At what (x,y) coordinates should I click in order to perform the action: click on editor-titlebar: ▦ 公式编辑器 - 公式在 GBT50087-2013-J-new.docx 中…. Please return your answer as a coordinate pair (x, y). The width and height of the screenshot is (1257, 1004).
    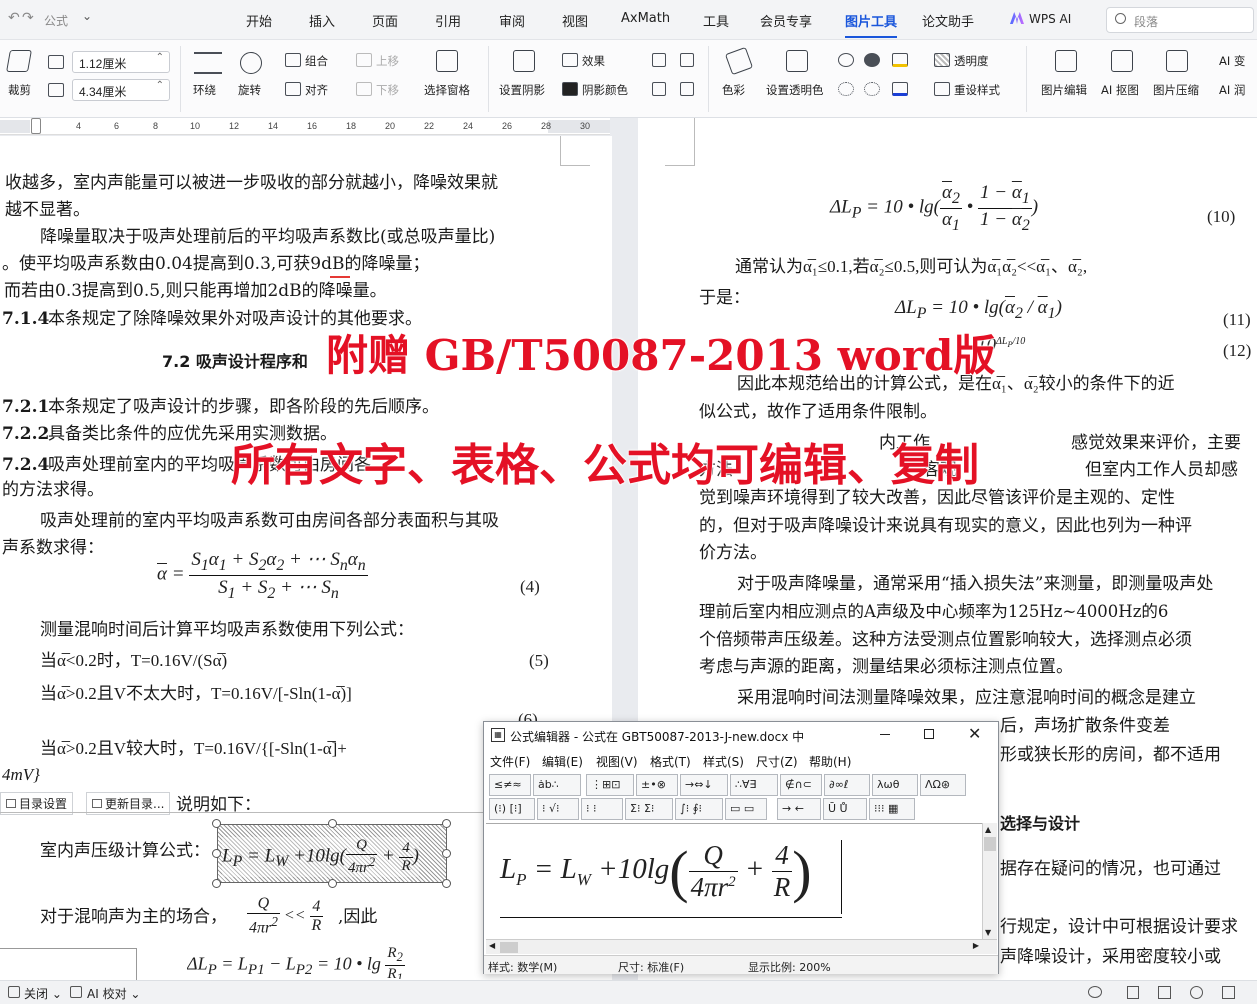
    Looking at the image, I should click on (741, 735).